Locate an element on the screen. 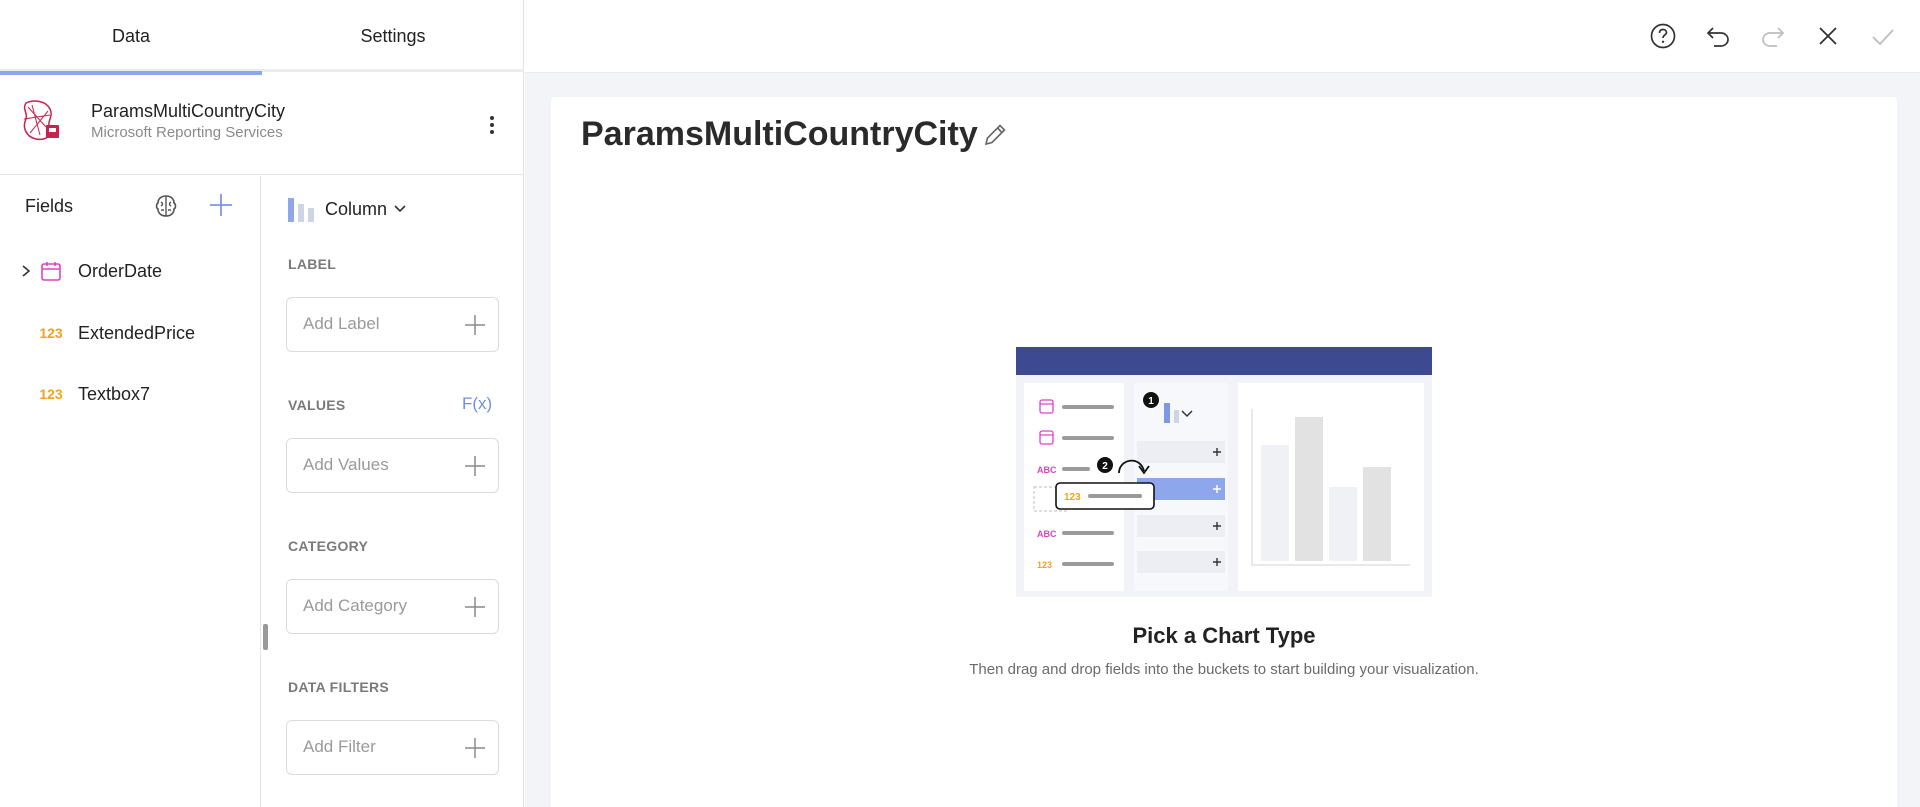 Image resolution: width=1920 pixels, height=807 pixels. field-item-textbox7: 123 Textbox7 is located at coordinates (130, 394).